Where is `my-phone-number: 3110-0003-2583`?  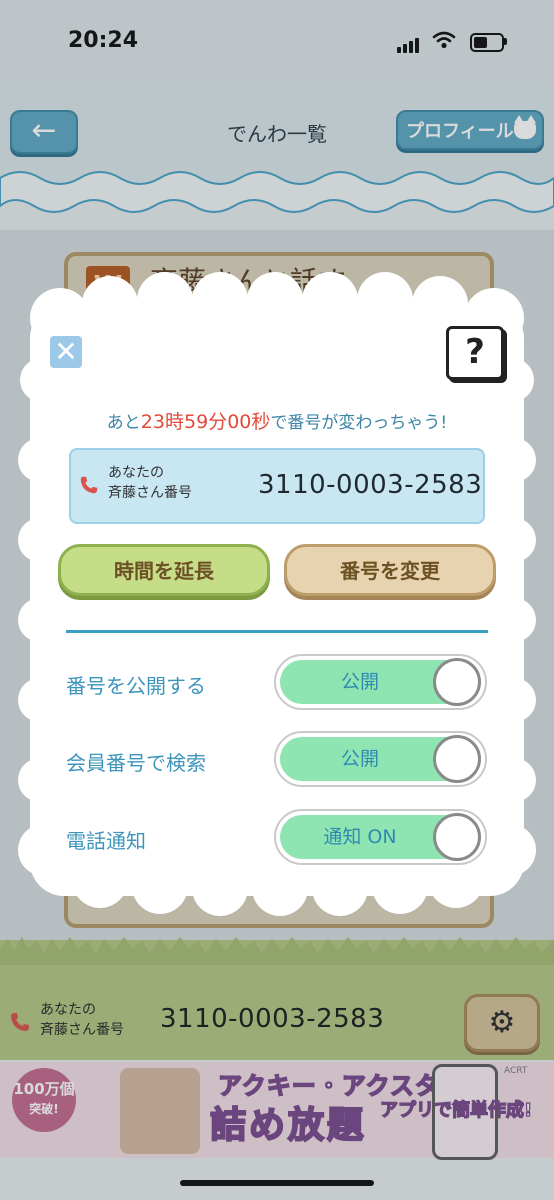 my-phone-number: 3110-0003-2583 is located at coordinates (370, 485).